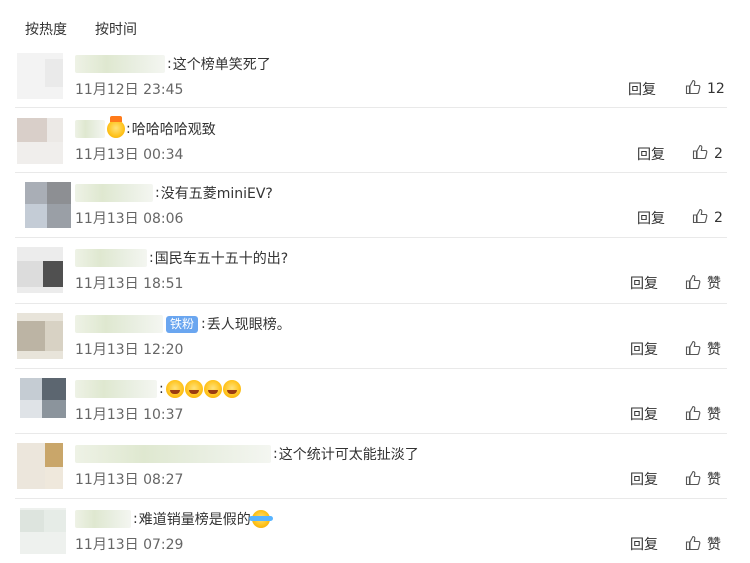 The image size is (750, 563). What do you see at coordinates (348, 455) in the screenshot?
I see `comment-text: 这个统计可太能扯淡了` at bounding box center [348, 455].